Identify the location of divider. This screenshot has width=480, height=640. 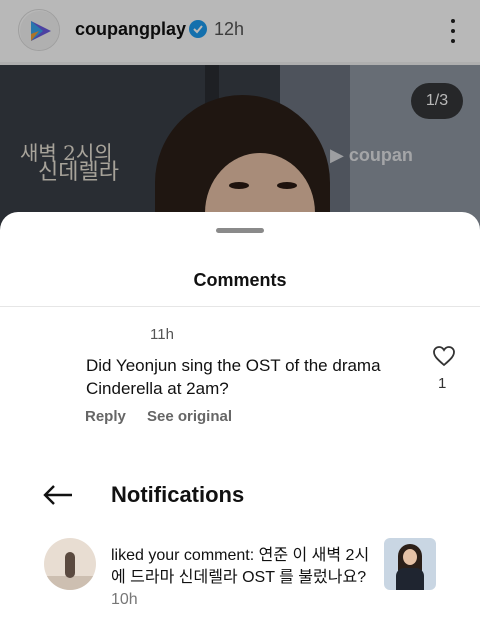
(240, 306).